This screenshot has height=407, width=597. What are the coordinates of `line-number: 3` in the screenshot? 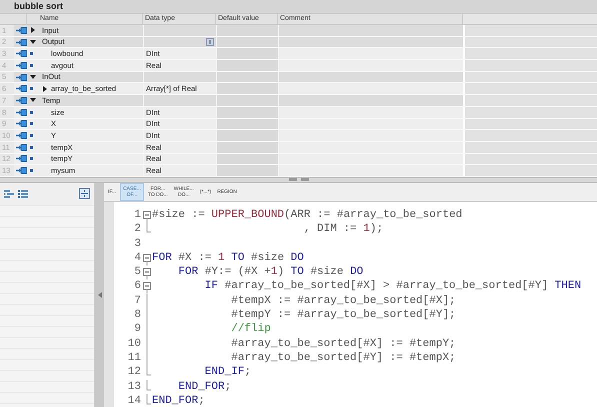 It's located at (137, 243).